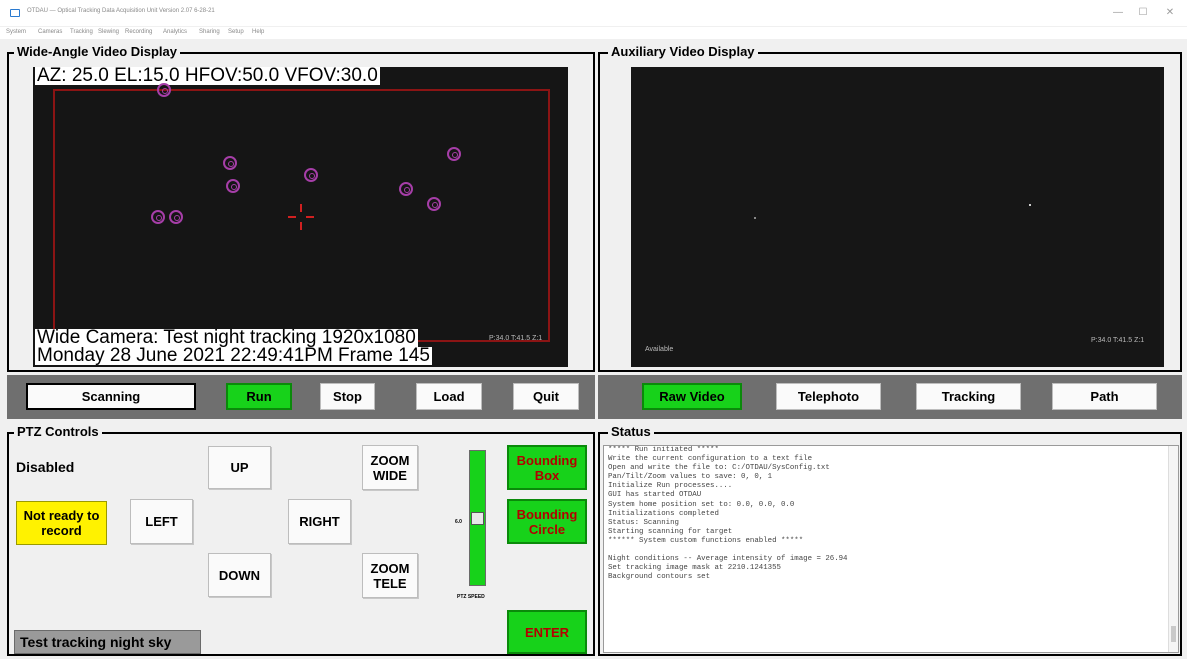 Image resolution: width=1187 pixels, height=659 pixels. I want to click on menu-setup: Setup, so click(236, 32).